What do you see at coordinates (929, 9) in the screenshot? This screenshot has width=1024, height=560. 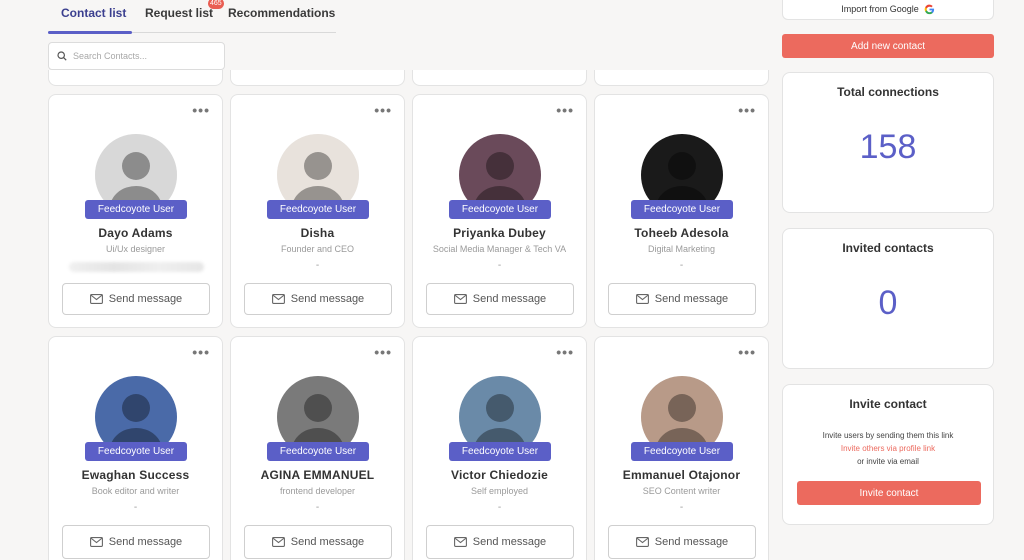 I see `google-icon` at bounding box center [929, 9].